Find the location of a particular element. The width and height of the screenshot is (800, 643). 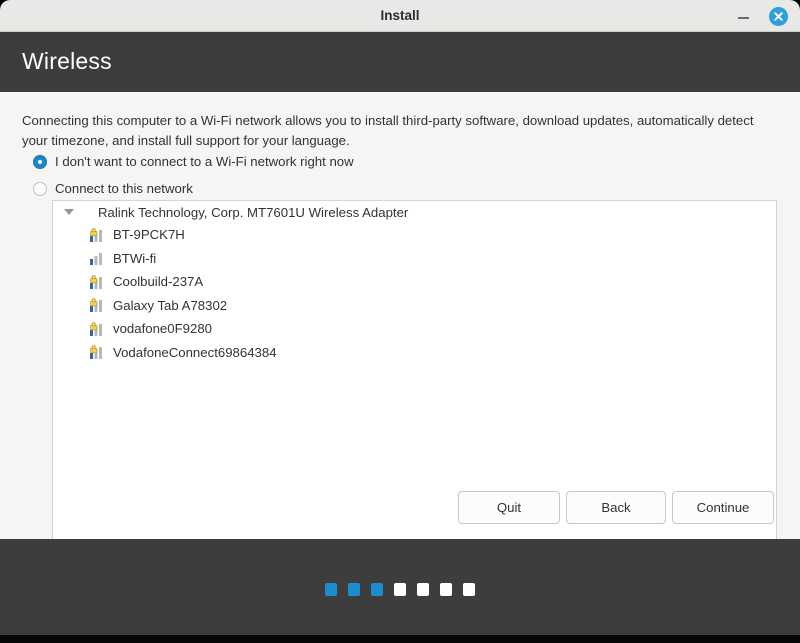

list-item: BT-9PCK7H is located at coordinates (414, 235).